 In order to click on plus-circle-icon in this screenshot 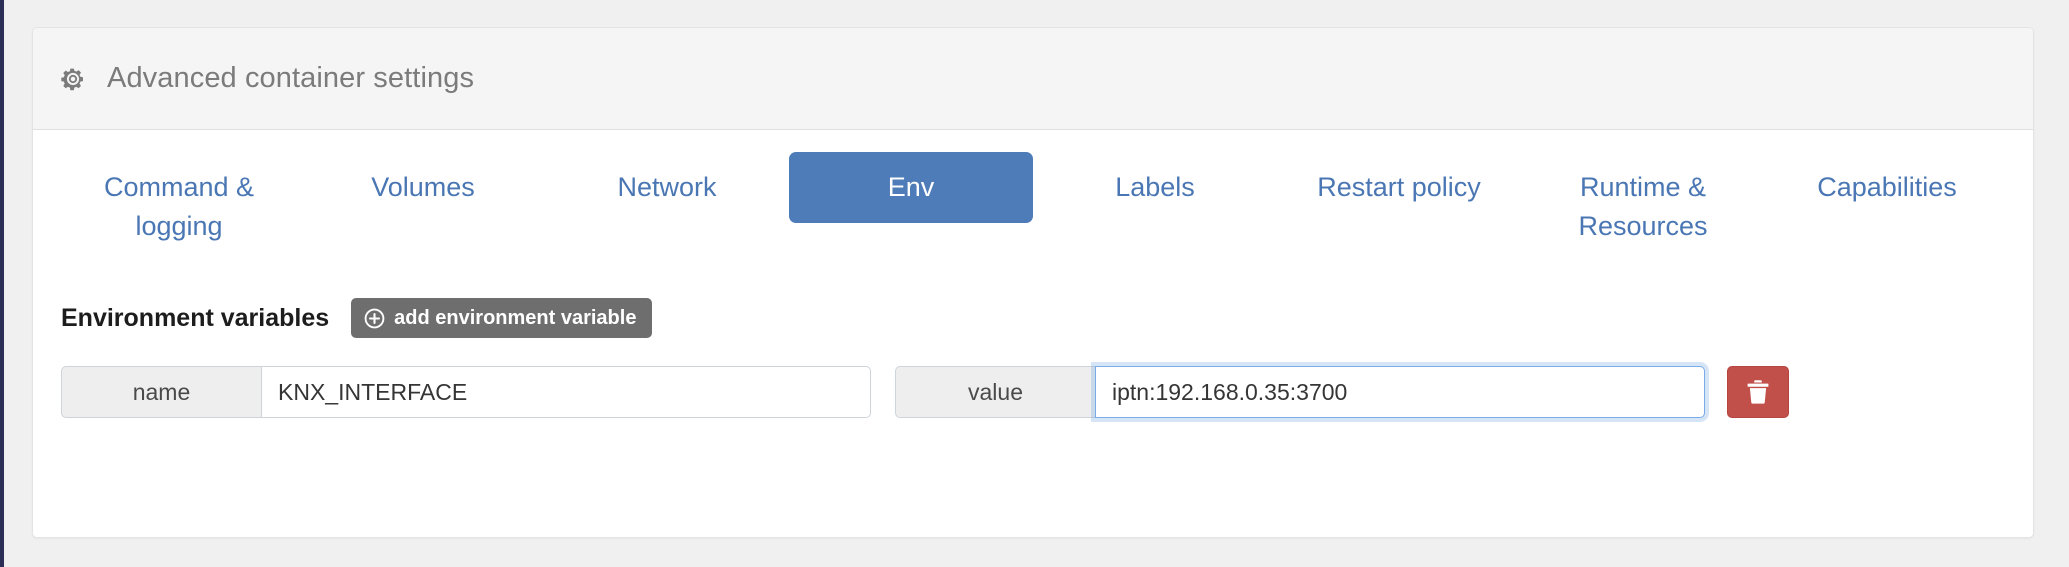, I will do `click(374, 318)`.